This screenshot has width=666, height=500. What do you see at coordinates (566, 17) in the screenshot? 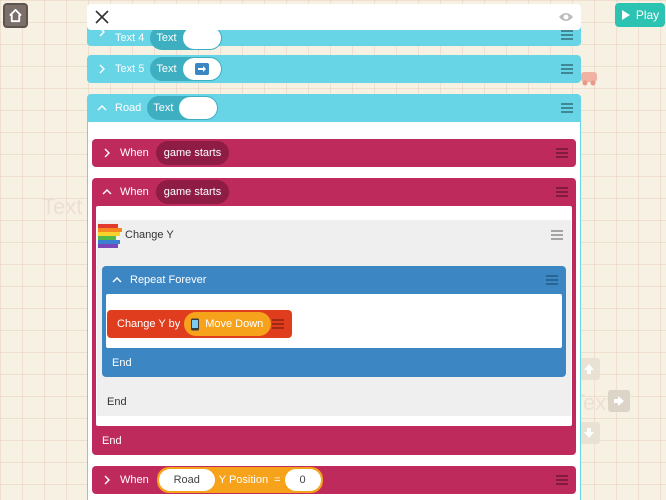
I see `eye-icon` at bounding box center [566, 17].